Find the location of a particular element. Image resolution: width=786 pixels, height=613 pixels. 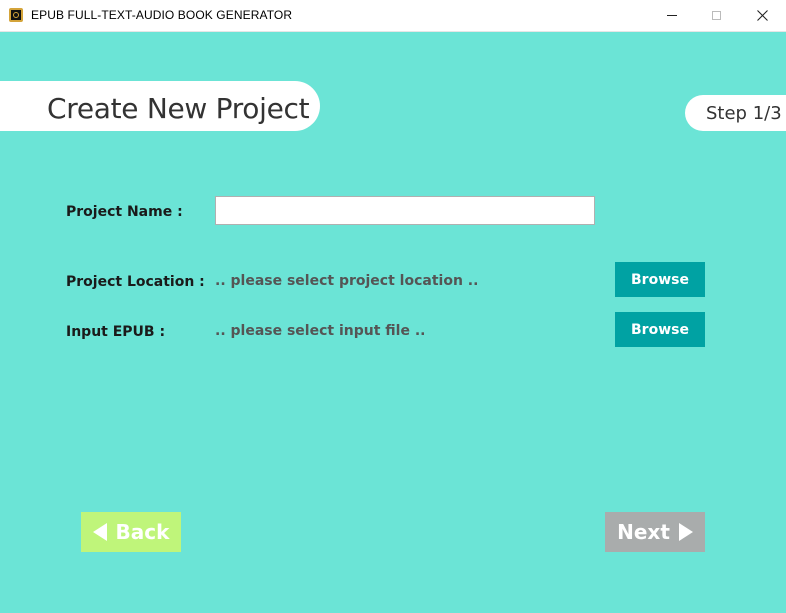

step-label: Step 1/3 is located at coordinates (744, 113).